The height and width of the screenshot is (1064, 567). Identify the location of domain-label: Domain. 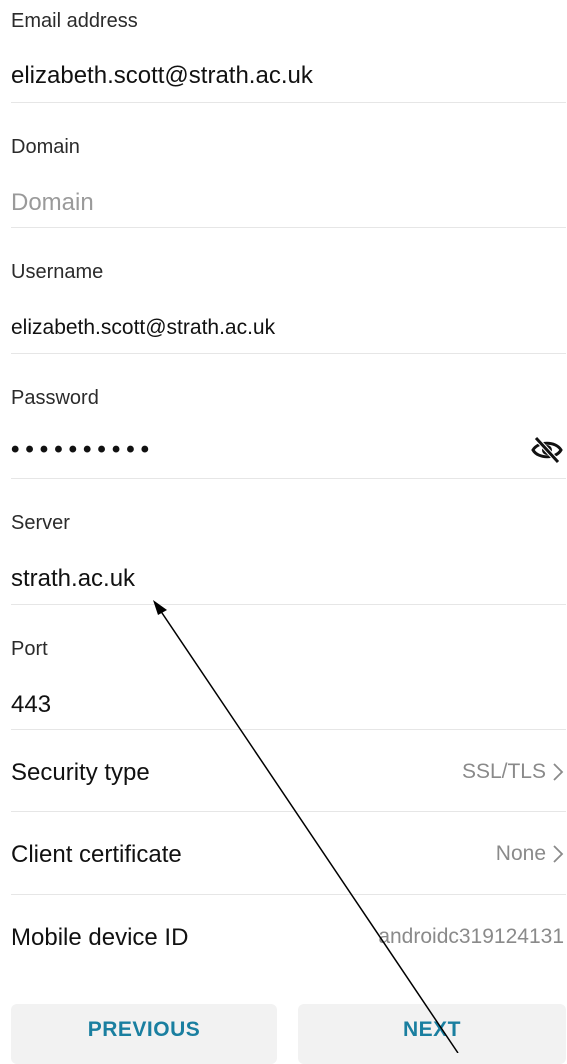
(45, 147).